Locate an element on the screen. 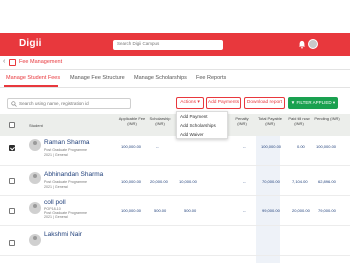  paid-till-now-value: 0.00 is located at coordinates (301, 146).